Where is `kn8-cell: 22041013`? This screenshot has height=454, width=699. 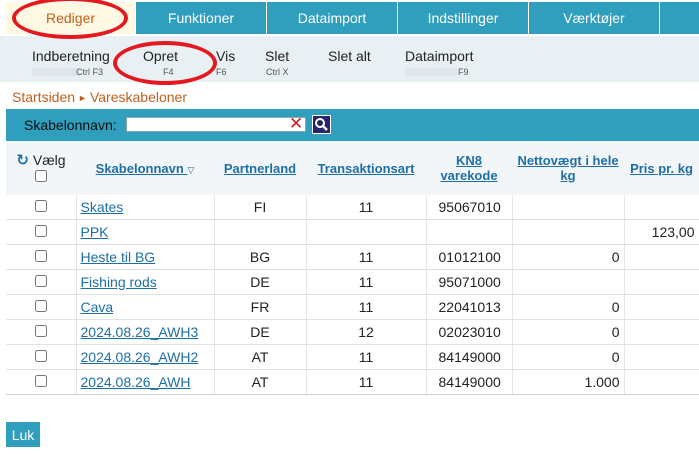 kn8-cell: 22041013 is located at coordinates (469, 307).